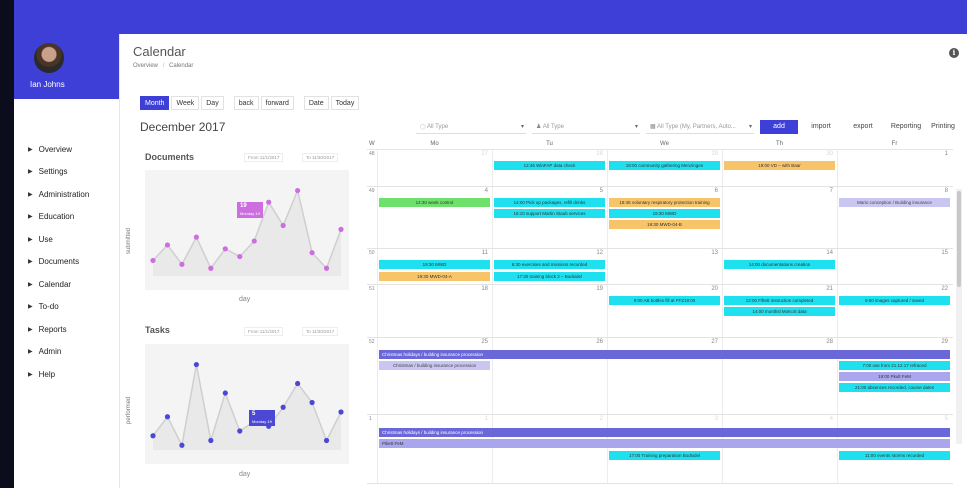  I want to click on sidebar-item-admin: ▶ Admin, so click(67, 352).